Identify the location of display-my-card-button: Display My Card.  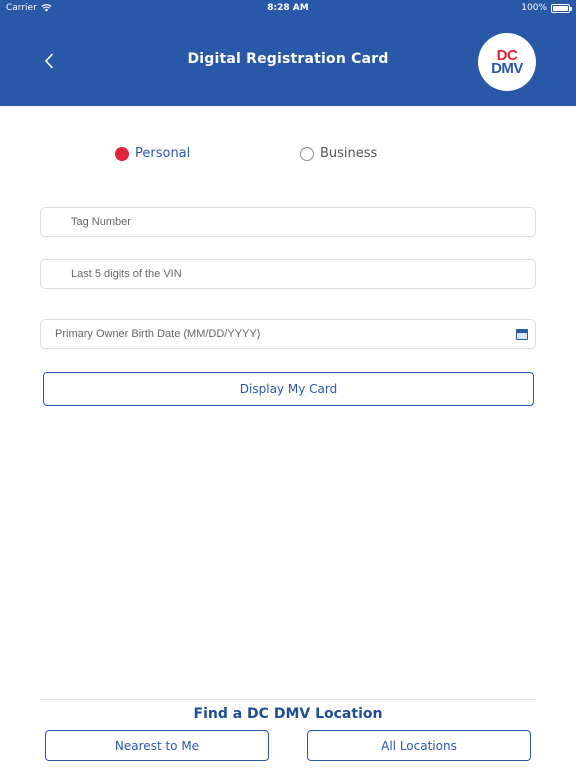
(288, 389).